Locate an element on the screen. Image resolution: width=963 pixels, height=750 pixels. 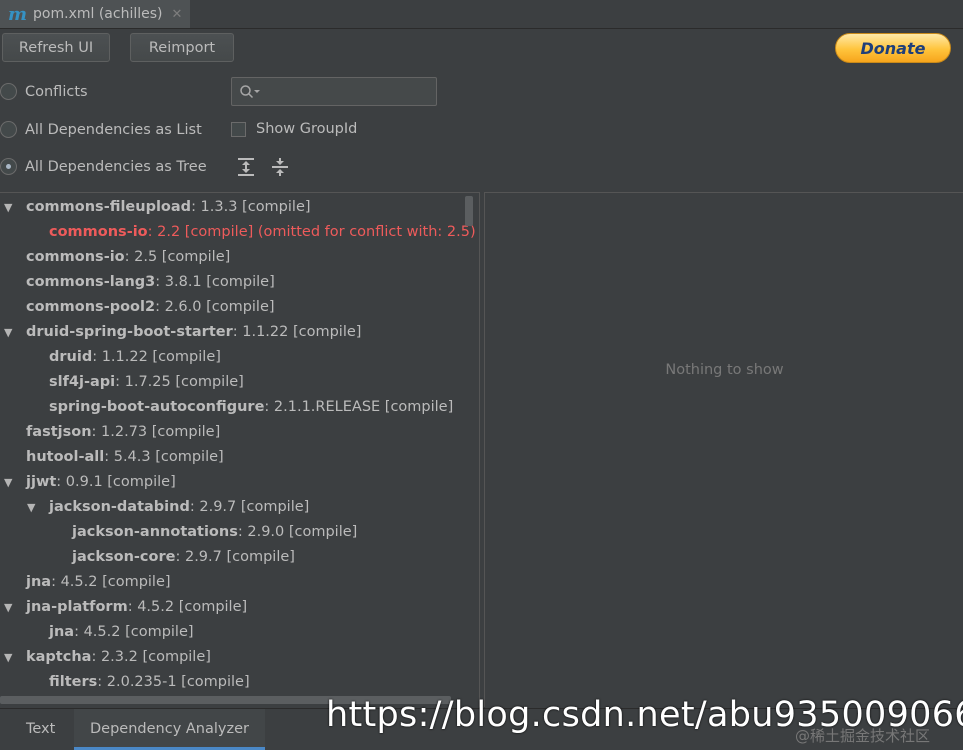
artifact-version: : 1.7.25 [compile] is located at coordinates (179, 382).